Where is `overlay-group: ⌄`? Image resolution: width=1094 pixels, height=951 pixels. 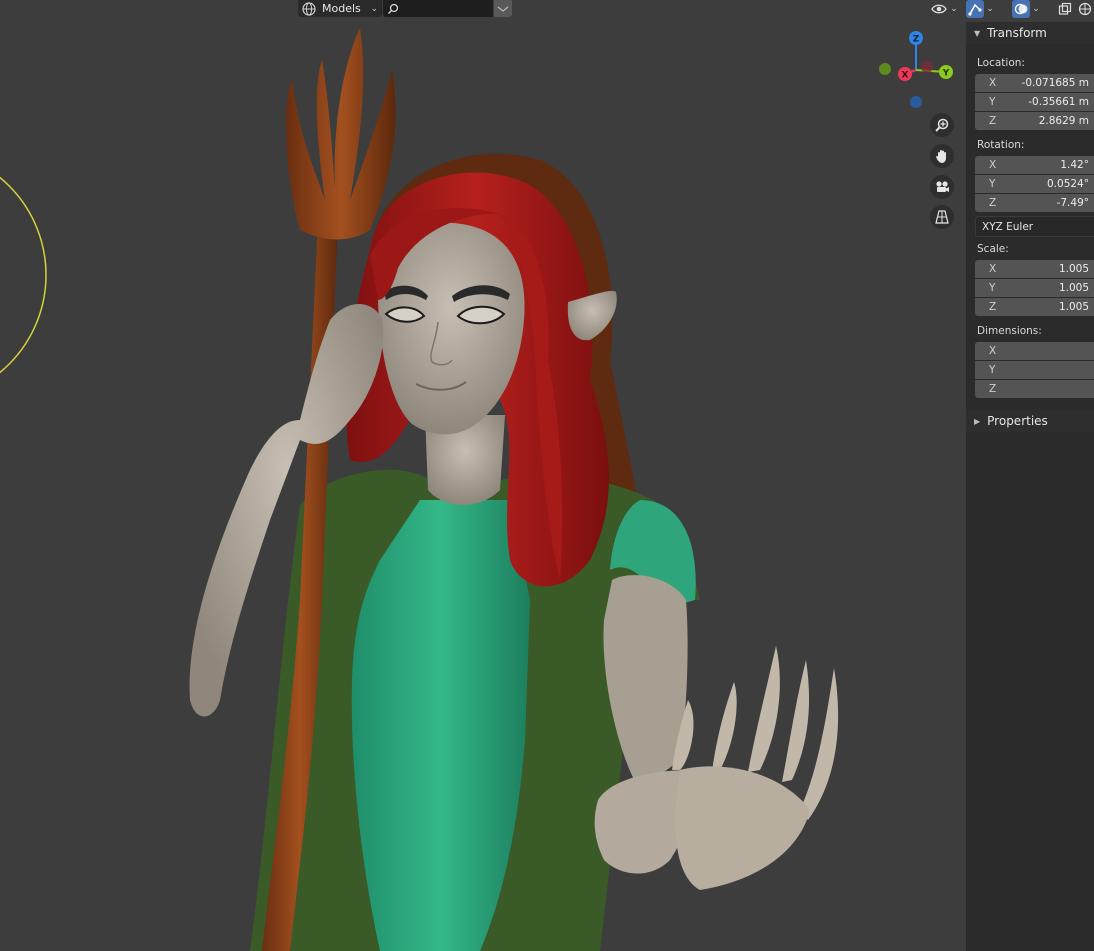 overlay-group: ⌄ is located at coordinates (1027, 9).